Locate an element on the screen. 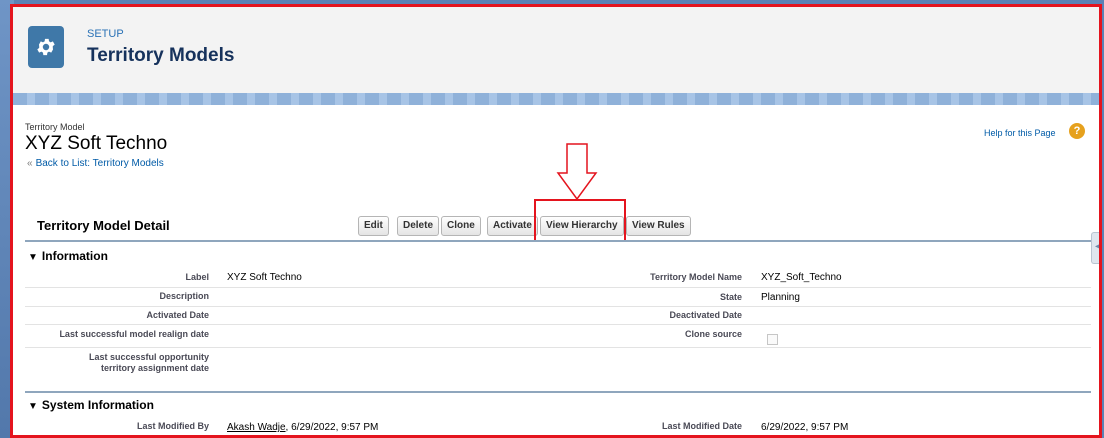  last-modified-by-value: Akash Wadje, 6/29/2022, 9:57 PM is located at coordinates (302, 427).